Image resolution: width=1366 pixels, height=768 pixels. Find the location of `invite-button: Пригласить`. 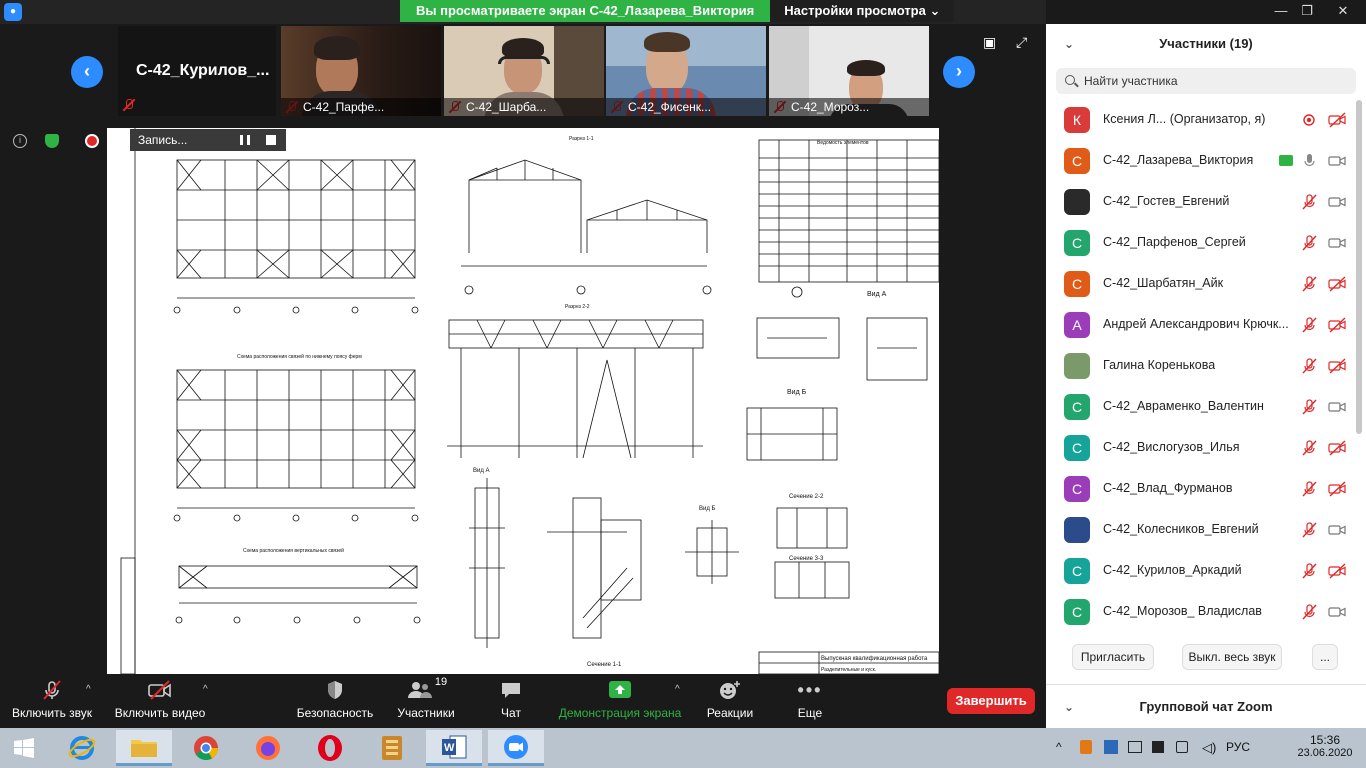

invite-button: Пригласить is located at coordinates (1113, 657).